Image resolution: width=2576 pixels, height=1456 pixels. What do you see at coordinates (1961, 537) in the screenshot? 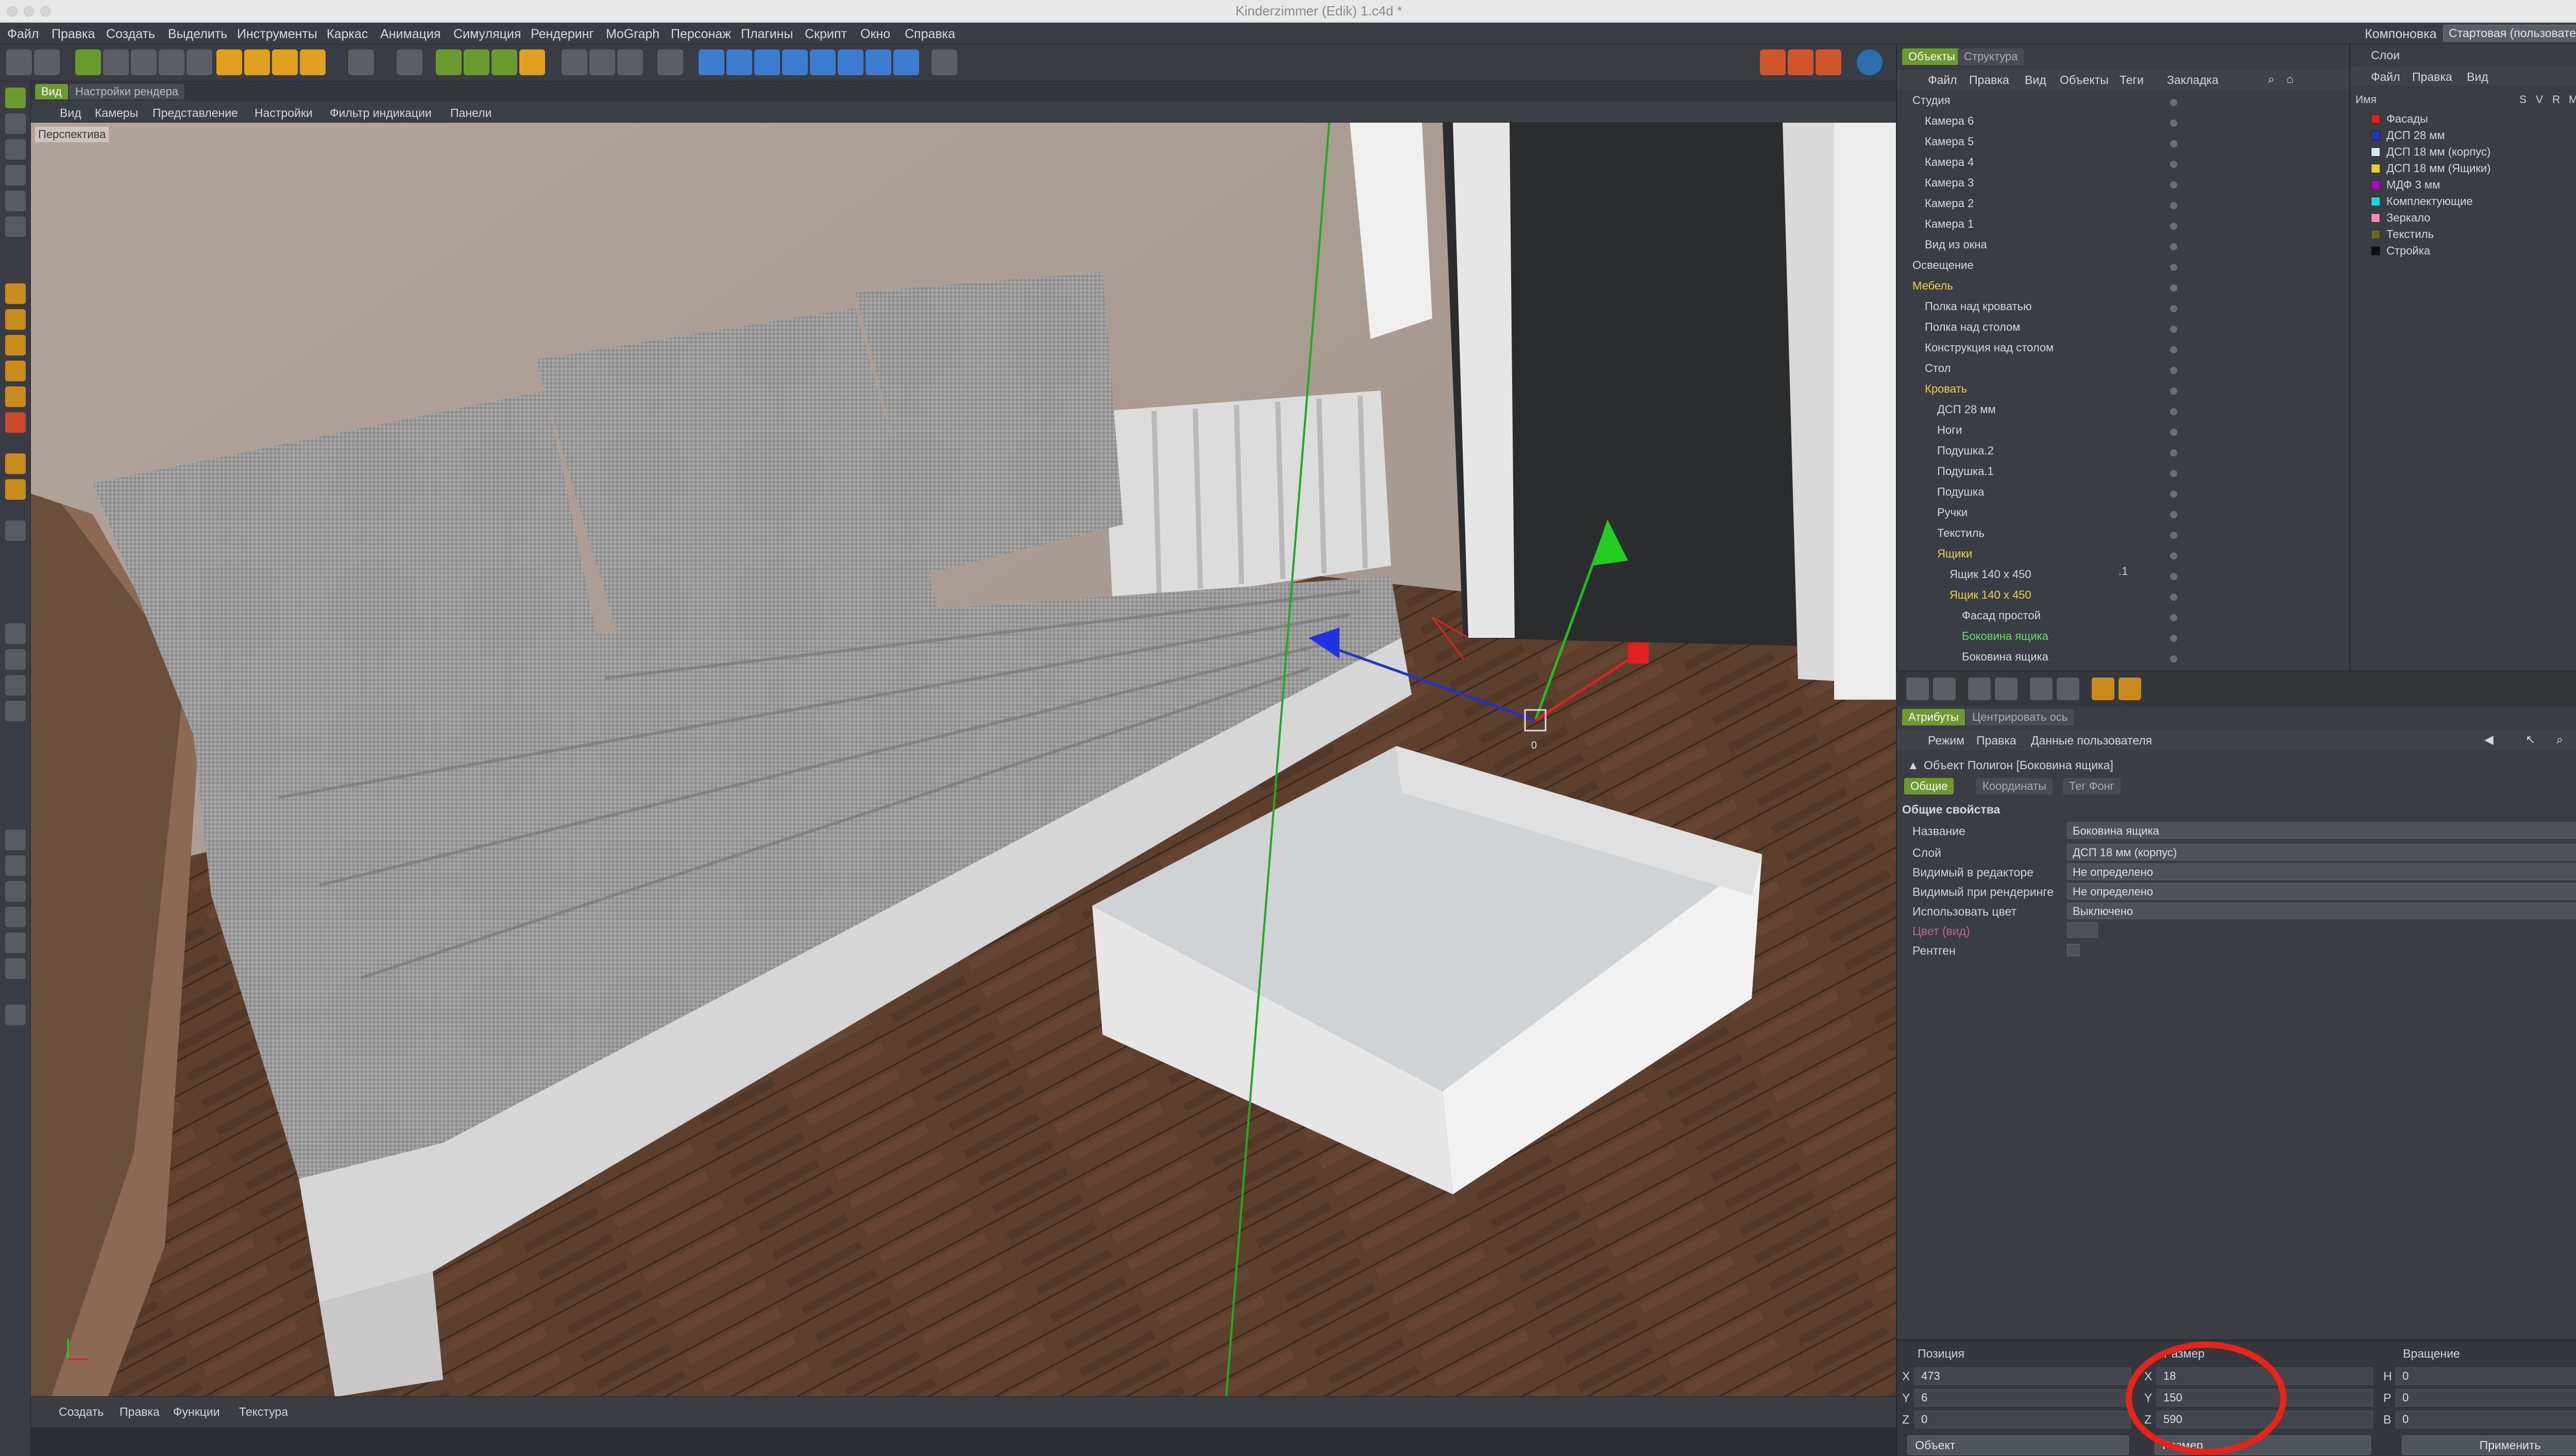
I see `object-tree-row: Текстиль` at bounding box center [1961, 537].